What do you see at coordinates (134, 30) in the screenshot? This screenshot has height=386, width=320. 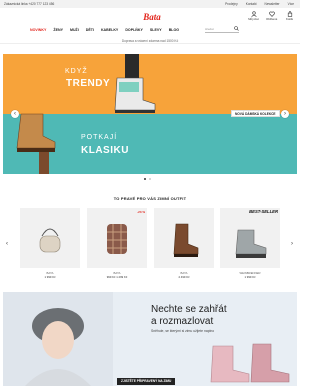 I see `nav-item-accessories: DOPLŇKY` at bounding box center [134, 30].